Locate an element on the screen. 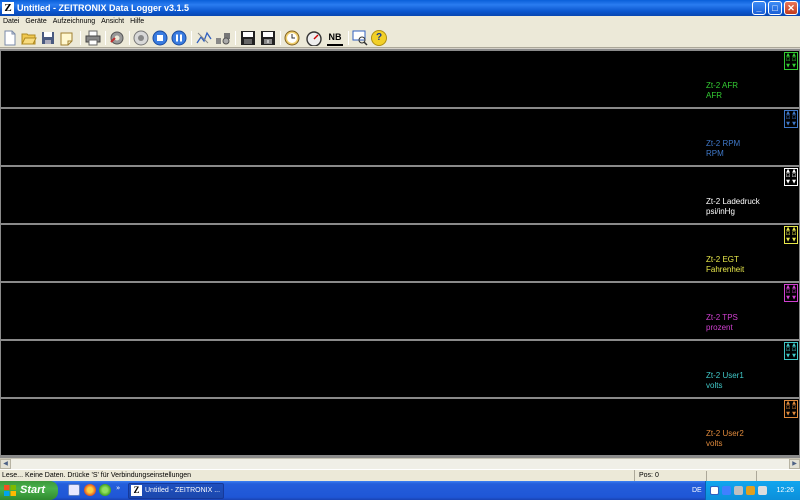  app-icon: Z is located at coordinates (8, 8).